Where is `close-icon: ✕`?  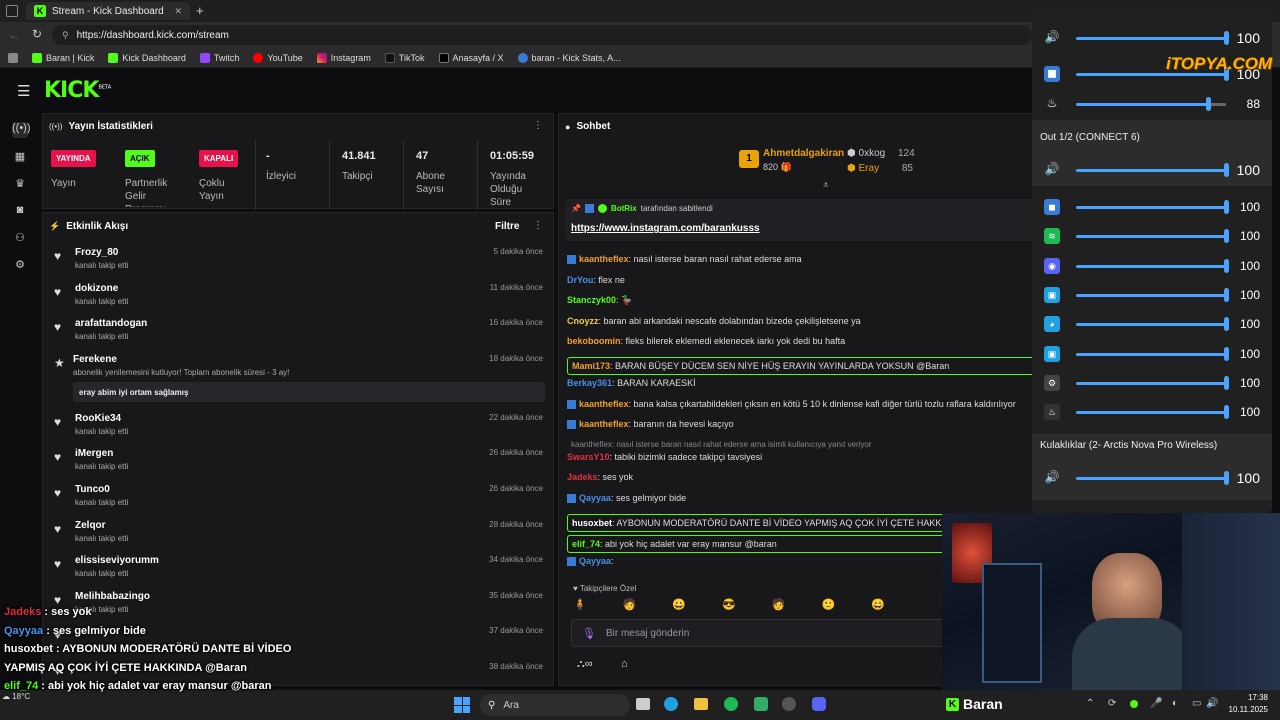
close-icon: ✕ is located at coordinates (178, 11).